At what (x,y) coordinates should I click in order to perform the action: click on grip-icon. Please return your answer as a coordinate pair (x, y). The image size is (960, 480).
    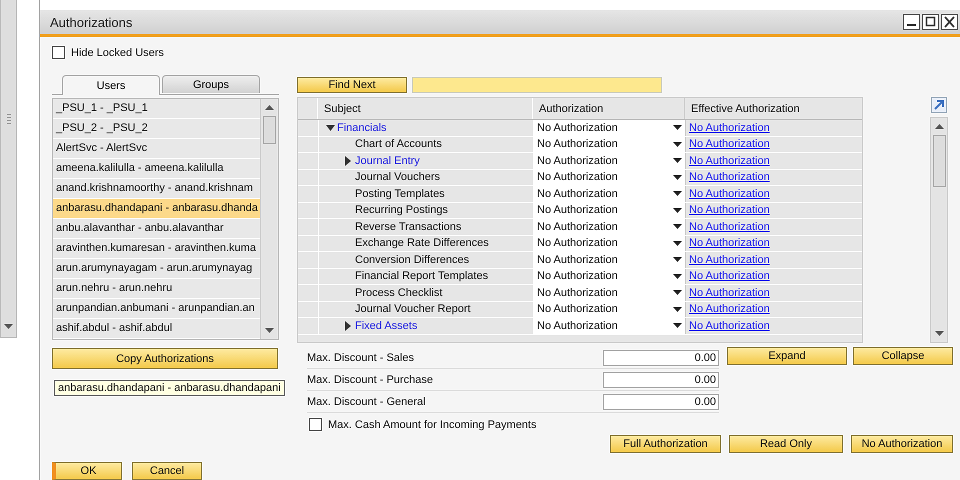
    Looking at the image, I should click on (9, 119).